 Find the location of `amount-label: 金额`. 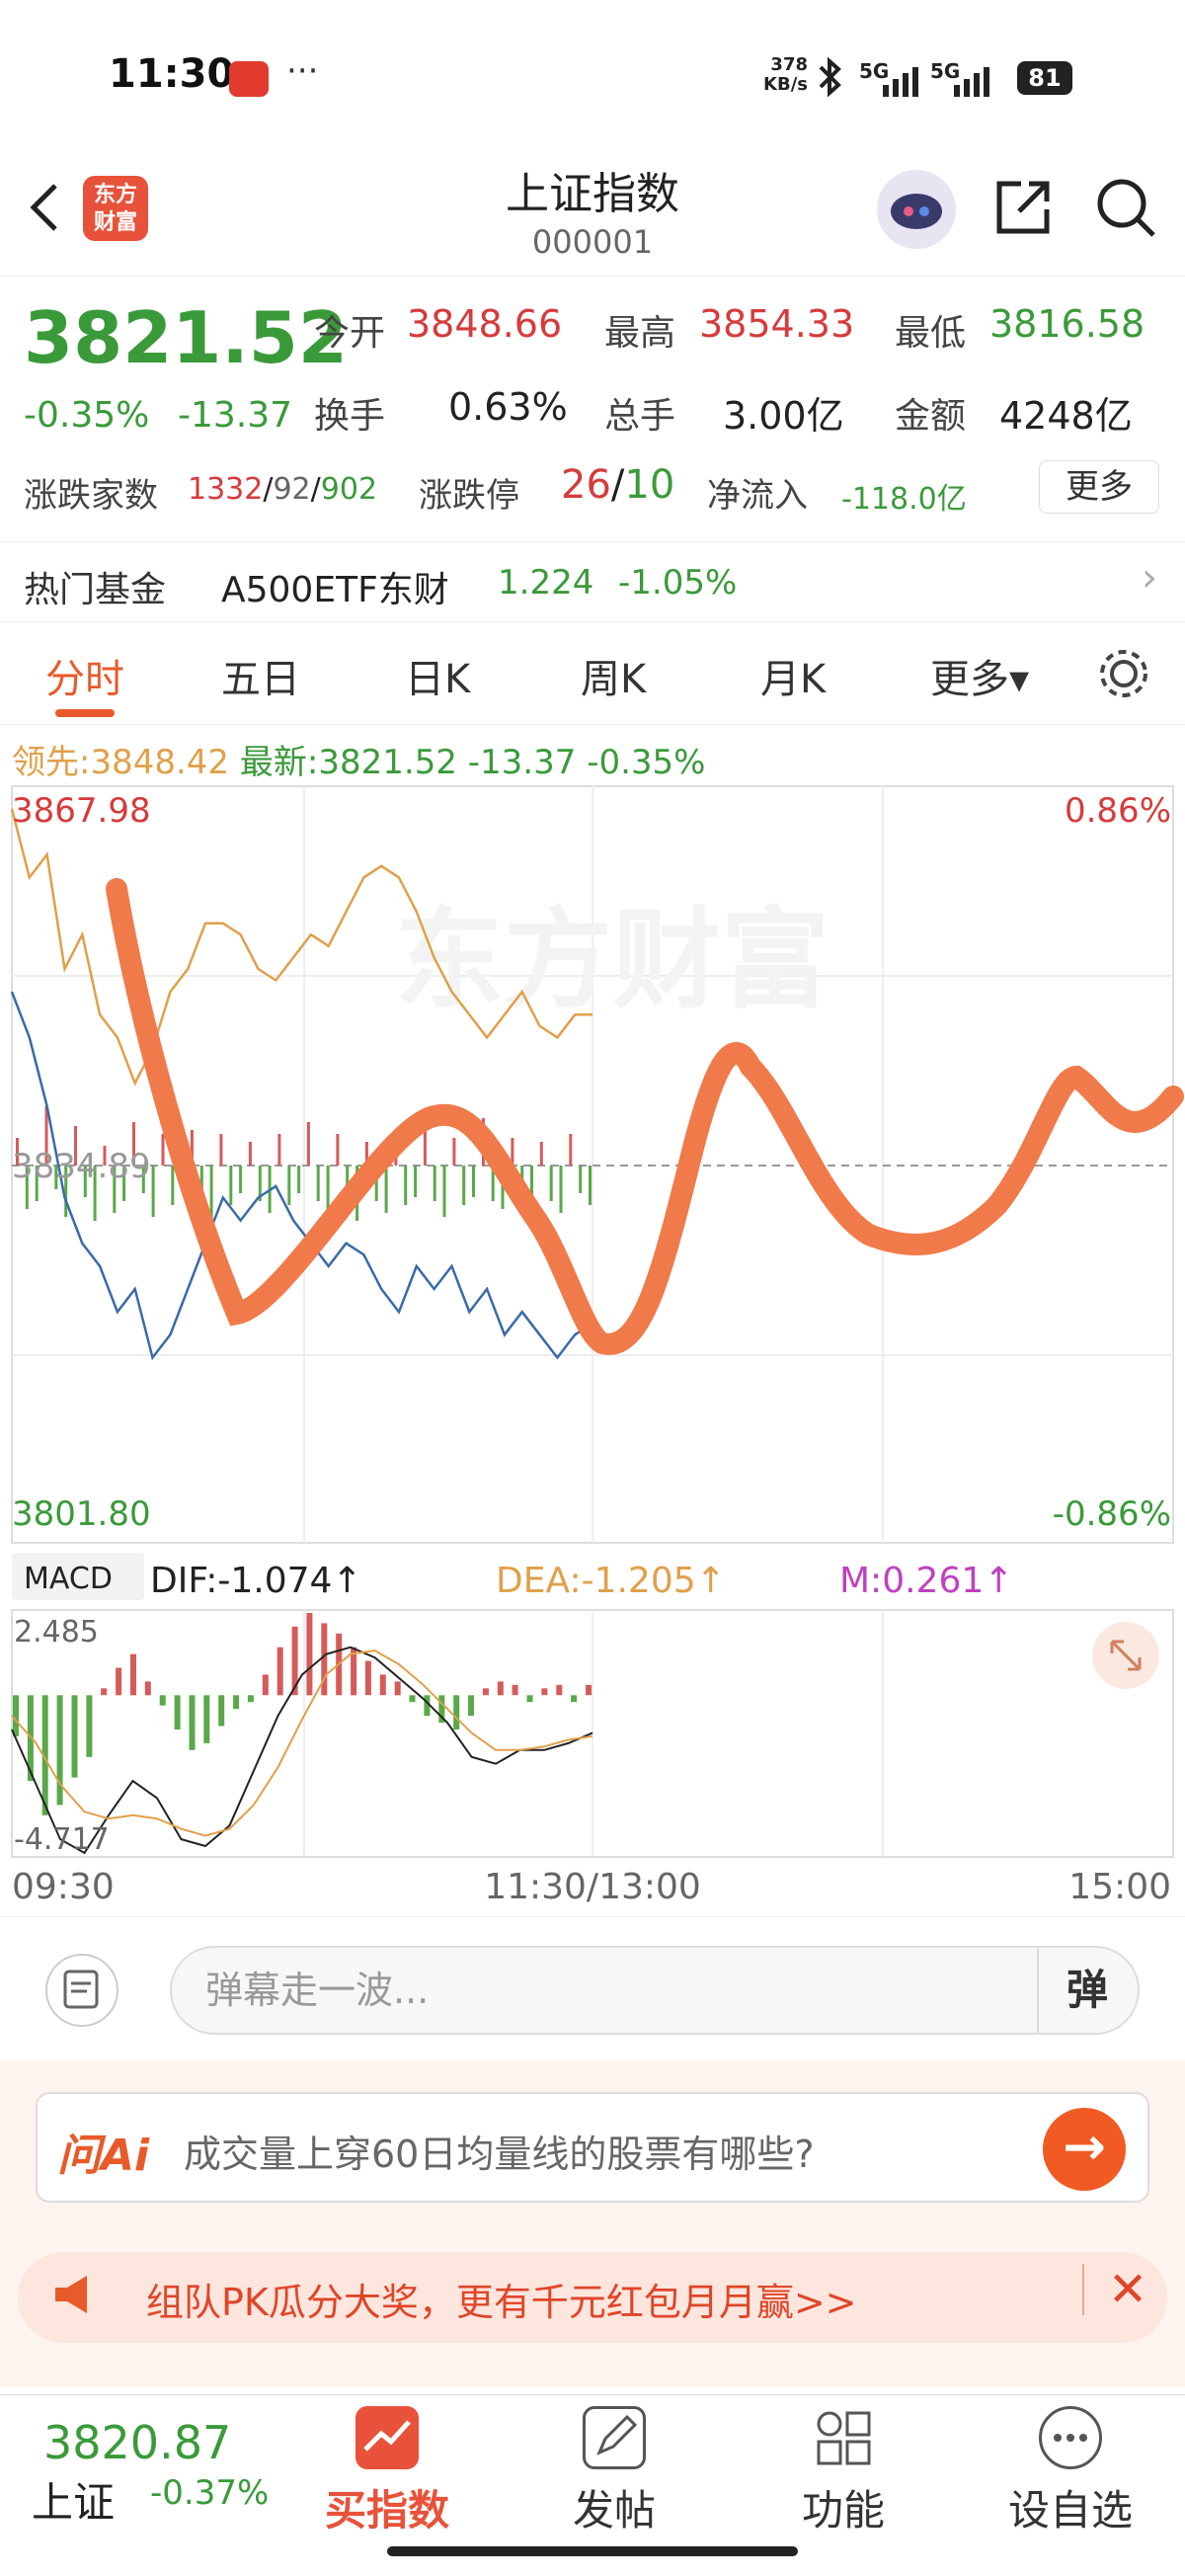

amount-label: 金额 is located at coordinates (931, 416).